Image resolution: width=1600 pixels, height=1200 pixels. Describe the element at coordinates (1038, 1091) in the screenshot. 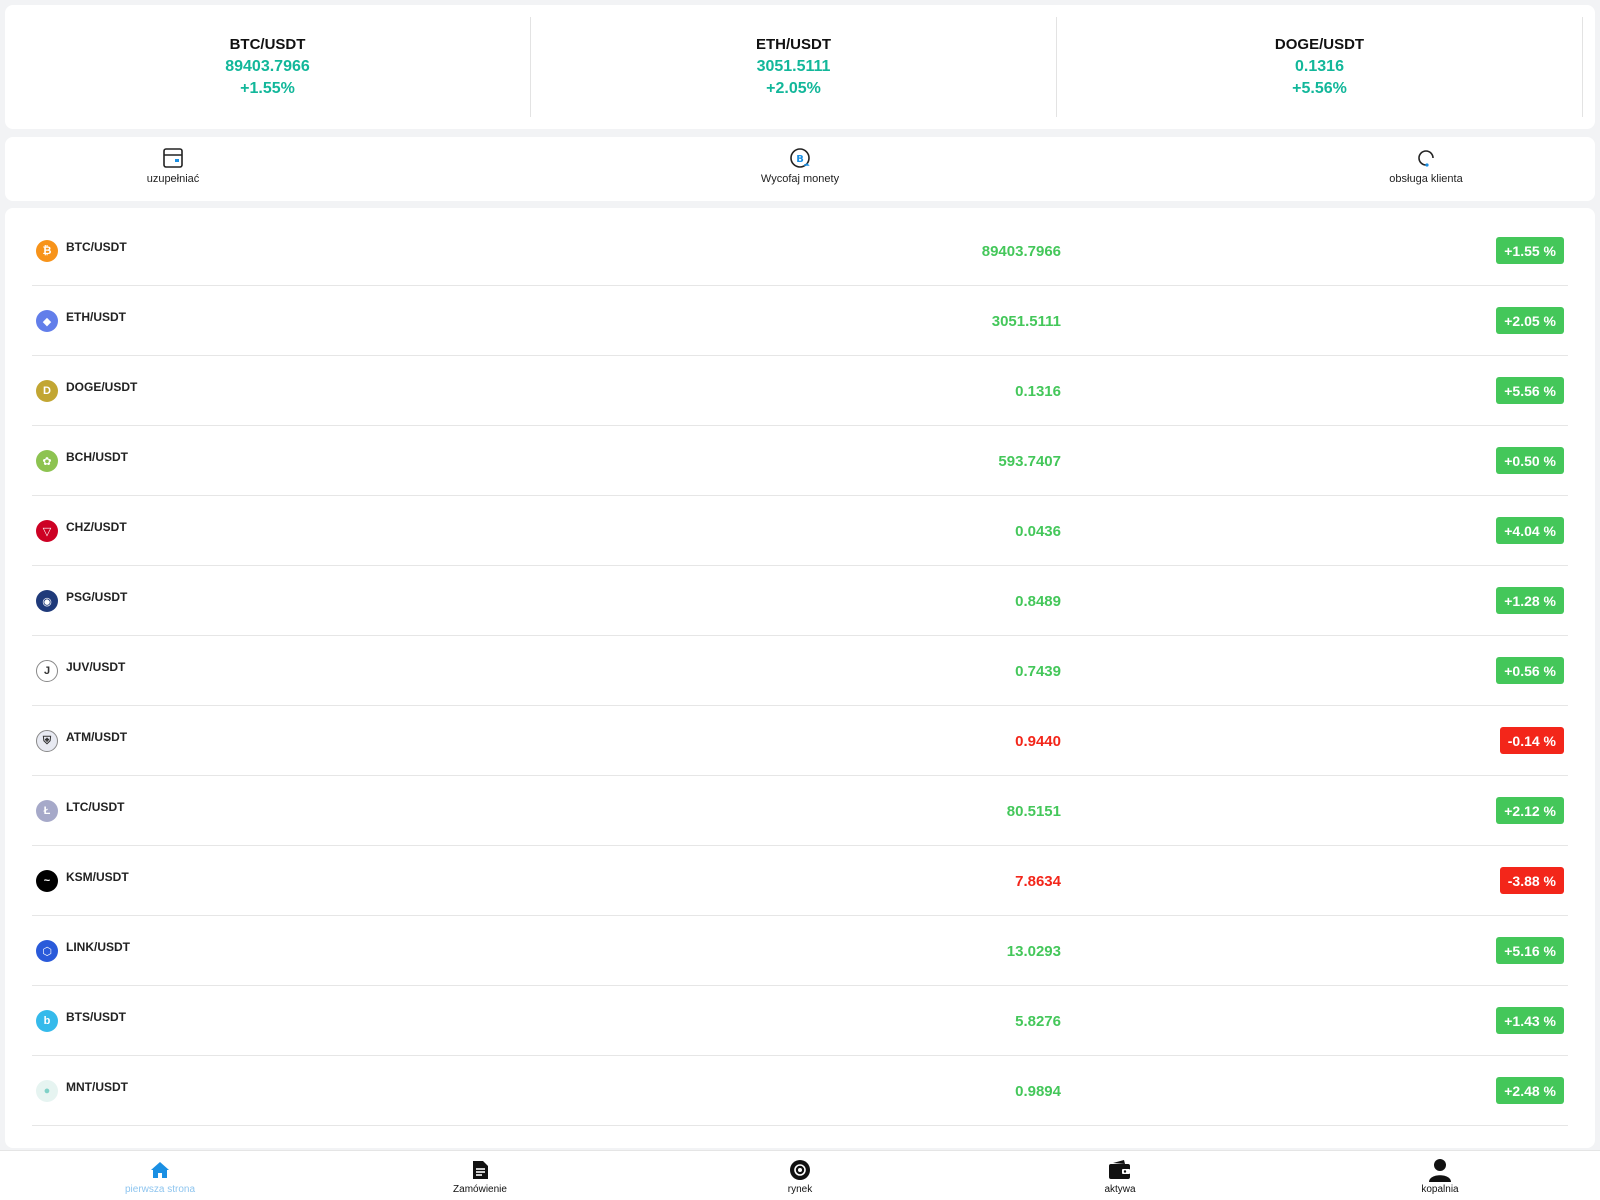

I see `coin-price: 0.9894` at that location.